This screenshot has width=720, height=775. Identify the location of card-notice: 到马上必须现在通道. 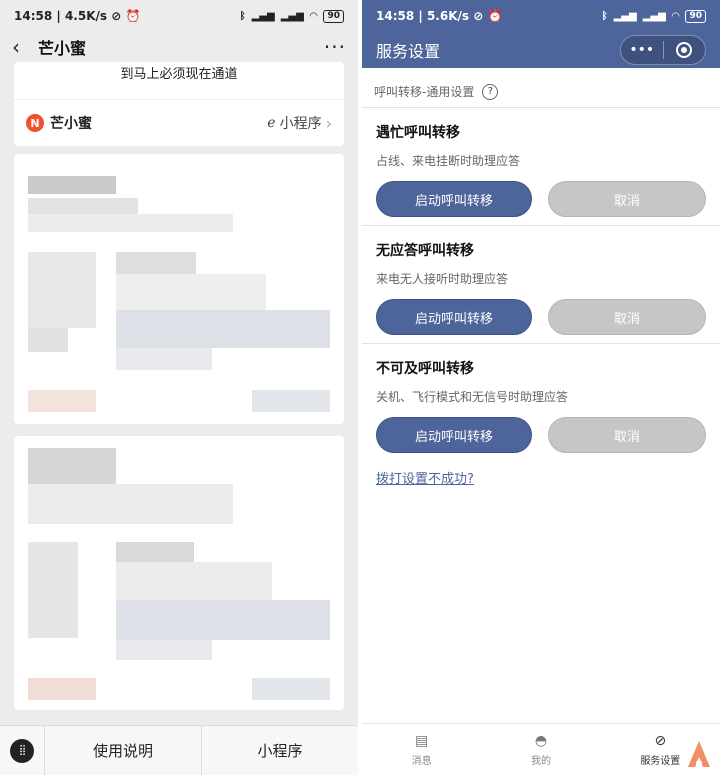
(179, 81).